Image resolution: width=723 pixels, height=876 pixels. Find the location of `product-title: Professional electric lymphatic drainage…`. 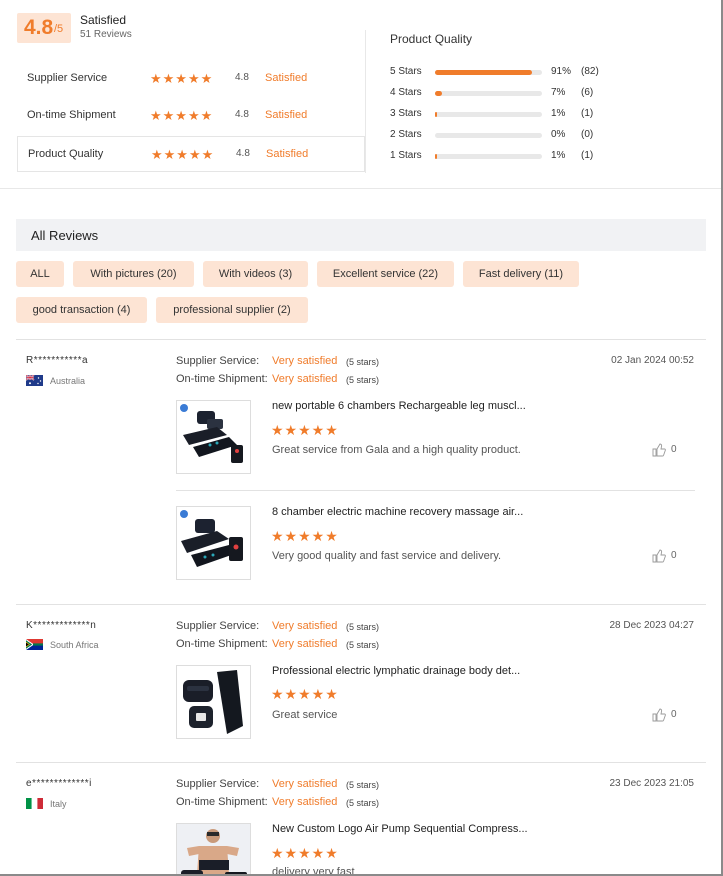

product-title: Professional electric lymphatic drainage… is located at coordinates (402, 671).